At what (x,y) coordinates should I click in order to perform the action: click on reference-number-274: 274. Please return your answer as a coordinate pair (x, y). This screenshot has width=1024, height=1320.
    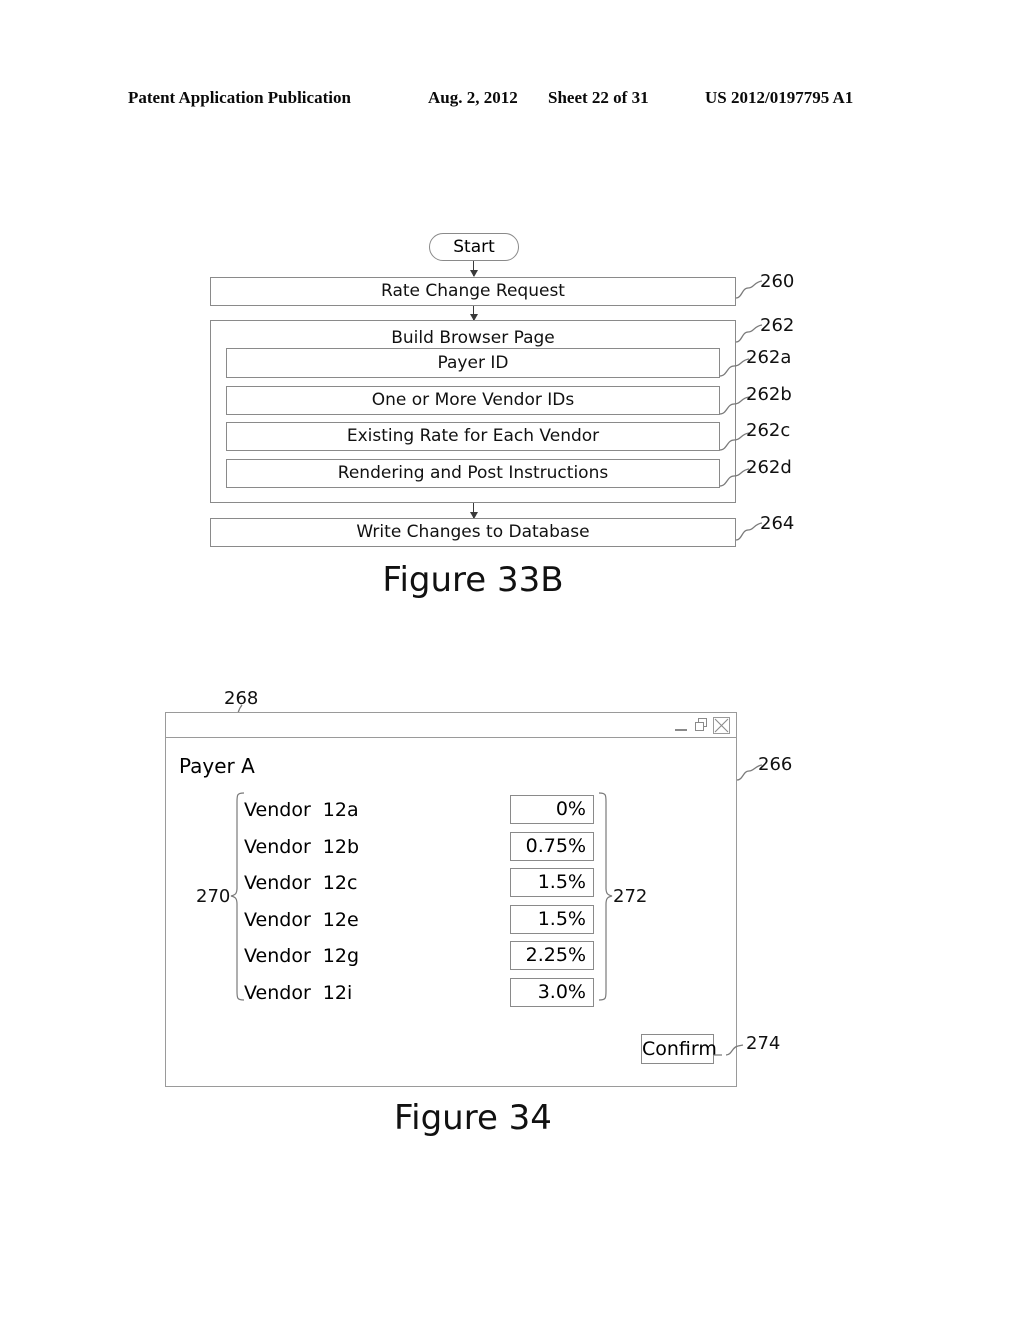
    Looking at the image, I should click on (763, 1043).